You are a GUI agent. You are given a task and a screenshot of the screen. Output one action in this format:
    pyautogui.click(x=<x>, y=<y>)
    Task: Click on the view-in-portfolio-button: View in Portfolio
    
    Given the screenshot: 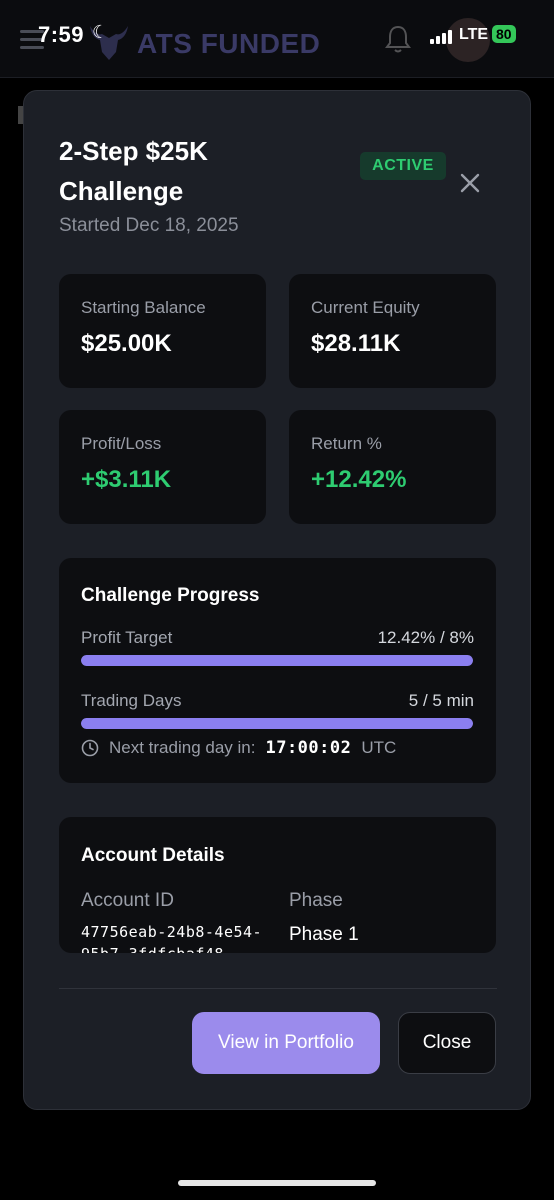 What is the action you would take?
    pyautogui.click(x=286, y=1043)
    